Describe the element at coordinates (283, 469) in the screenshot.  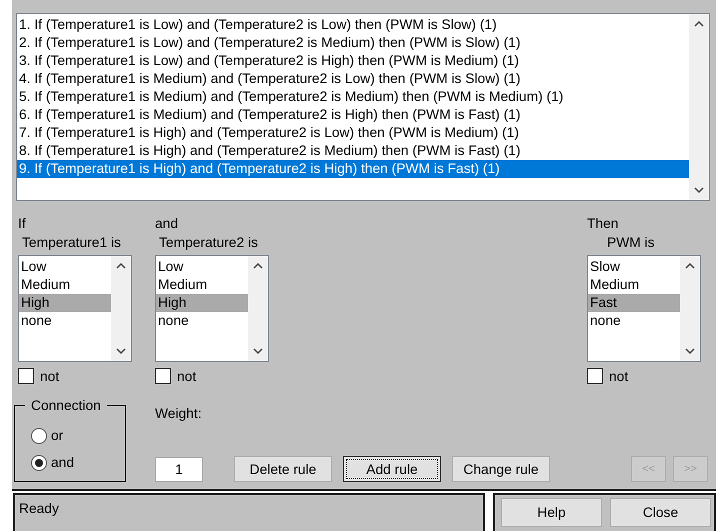
I see `rule-button: Delete rule` at that location.